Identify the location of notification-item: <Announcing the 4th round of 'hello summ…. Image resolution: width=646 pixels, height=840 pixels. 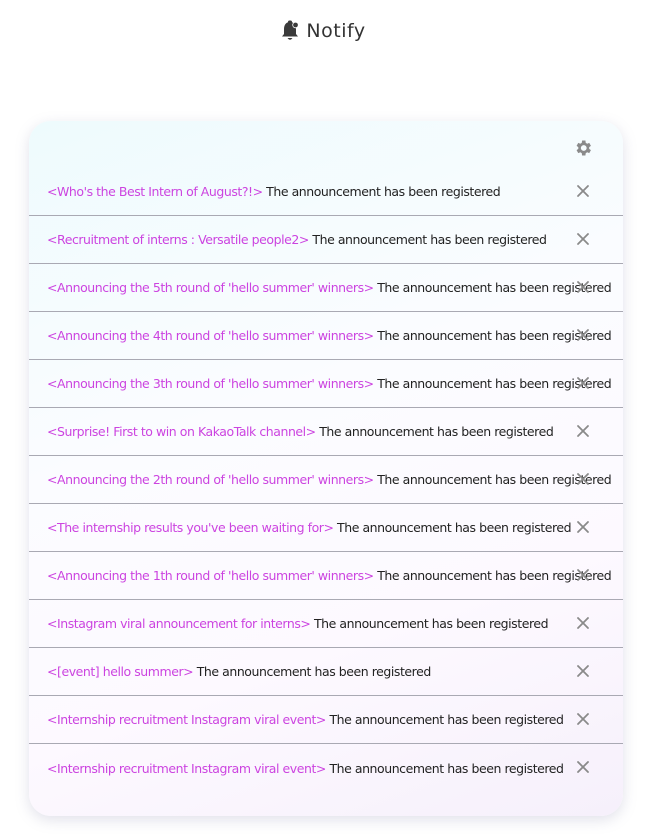
(326, 336).